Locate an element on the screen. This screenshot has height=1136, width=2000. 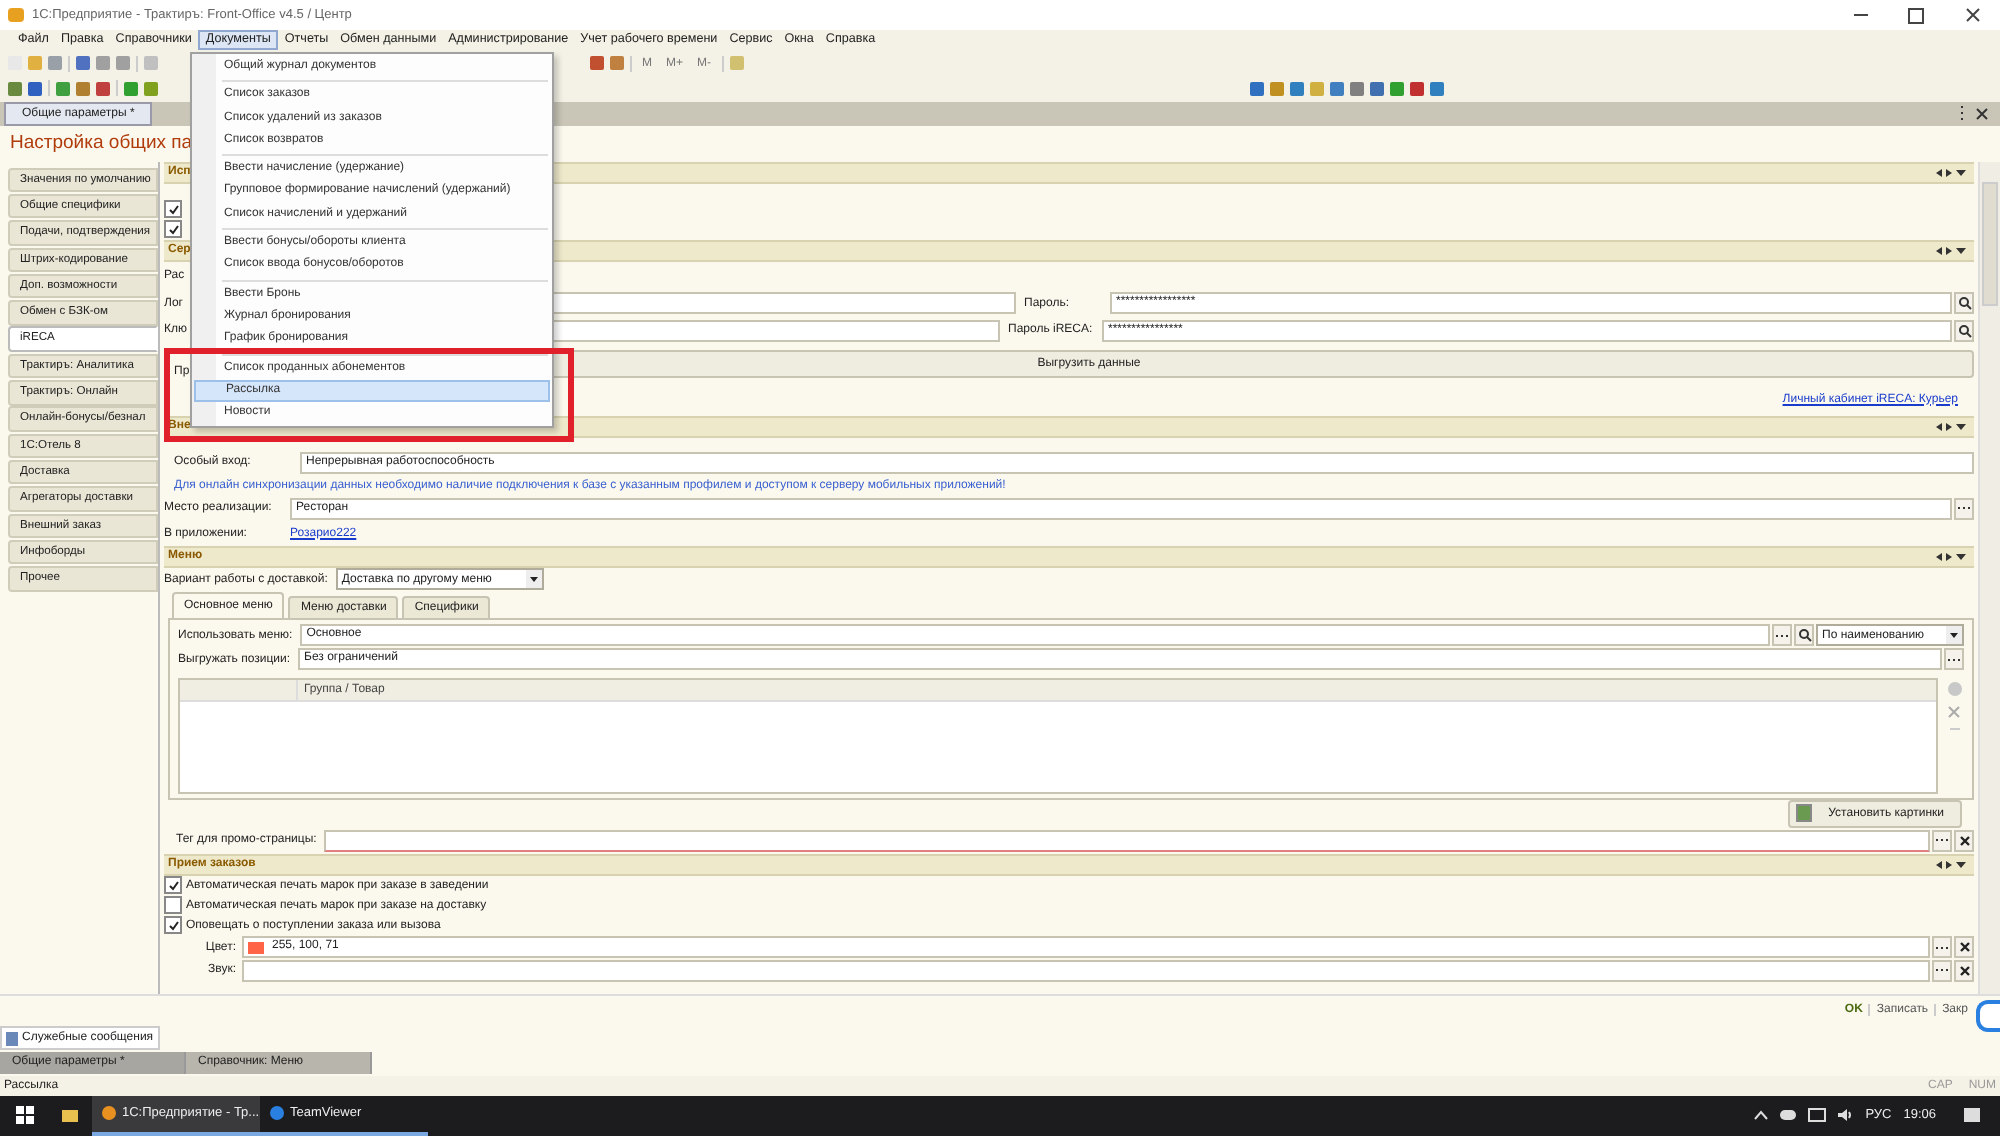
speaker-icon is located at coordinates (1845, 1115).